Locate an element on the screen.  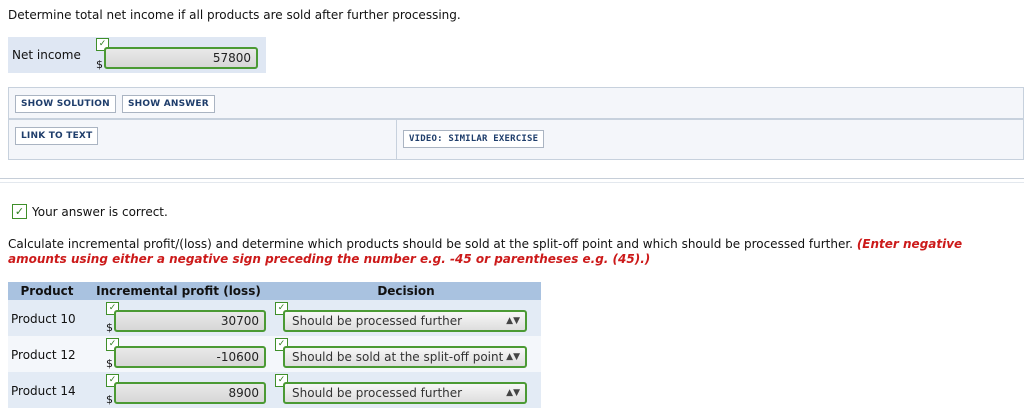
panel-divider is located at coordinates (396, 139).